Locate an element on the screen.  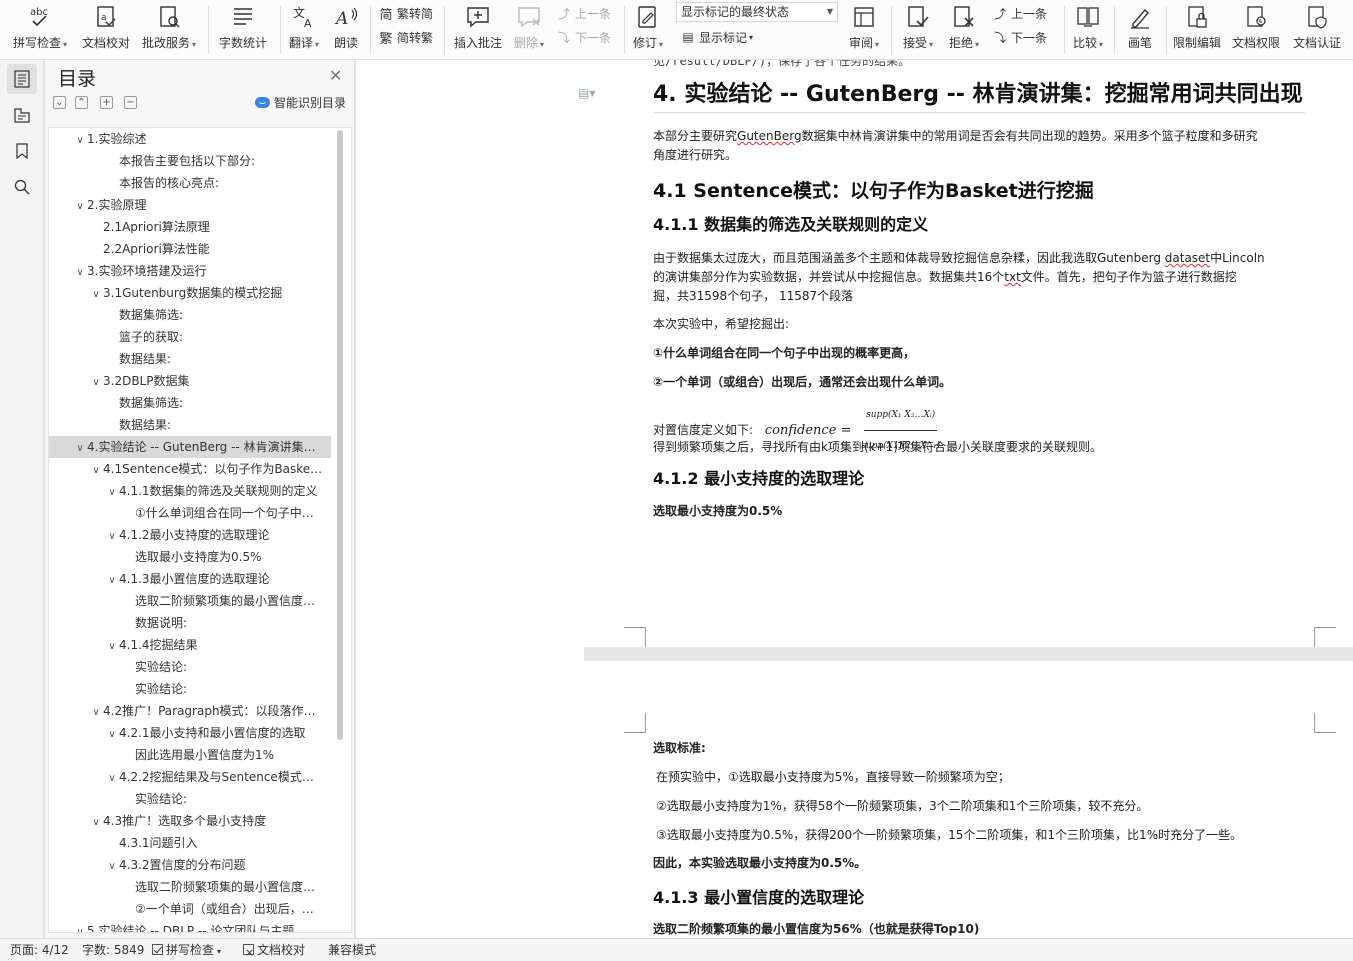
toc-item: 篮子的获取: is located at coordinates (190, 337).